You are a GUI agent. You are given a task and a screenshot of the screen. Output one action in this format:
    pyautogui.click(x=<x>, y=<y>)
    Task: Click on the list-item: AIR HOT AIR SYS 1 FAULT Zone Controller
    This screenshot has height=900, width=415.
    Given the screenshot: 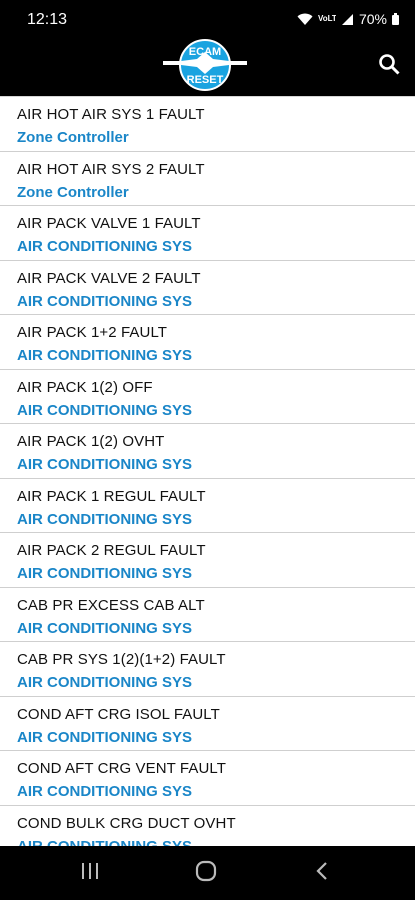 What is the action you would take?
    pyautogui.click(x=207, y=124)
    